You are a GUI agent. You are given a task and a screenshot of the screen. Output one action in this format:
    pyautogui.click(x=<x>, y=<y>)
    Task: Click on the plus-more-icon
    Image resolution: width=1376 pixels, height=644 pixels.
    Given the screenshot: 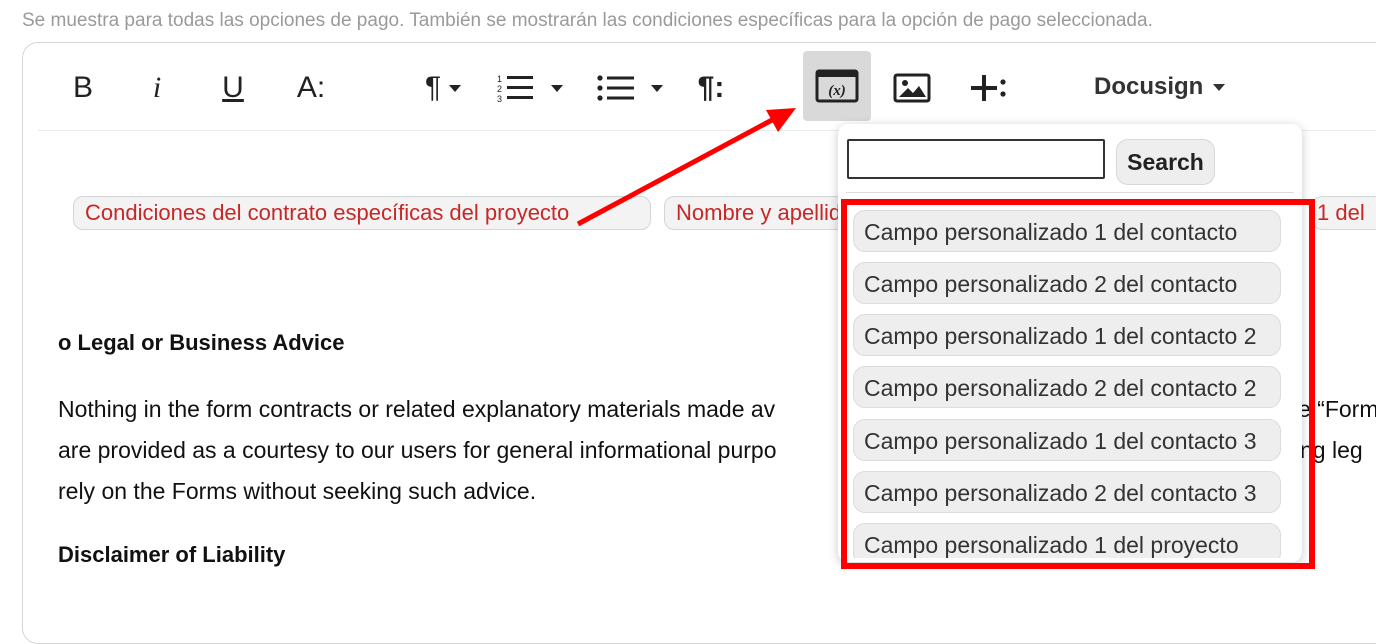 What is the action you would take?
    pyautogui.click(x=988, y=88)
    